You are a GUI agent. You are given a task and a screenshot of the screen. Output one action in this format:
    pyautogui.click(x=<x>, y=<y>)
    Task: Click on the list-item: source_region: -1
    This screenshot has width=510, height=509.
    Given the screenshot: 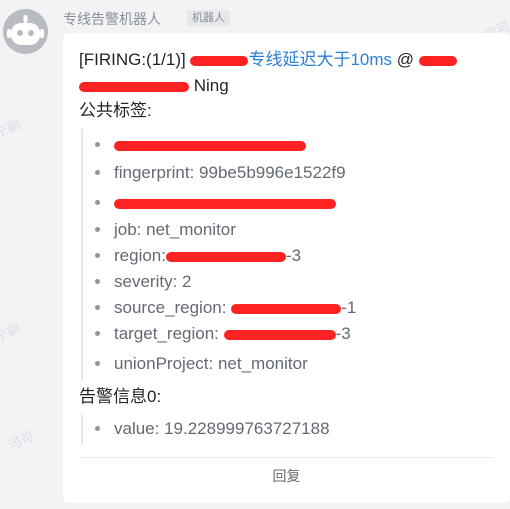 What is the action you would take?
    pyautogui.click(x=225, y=308)
    